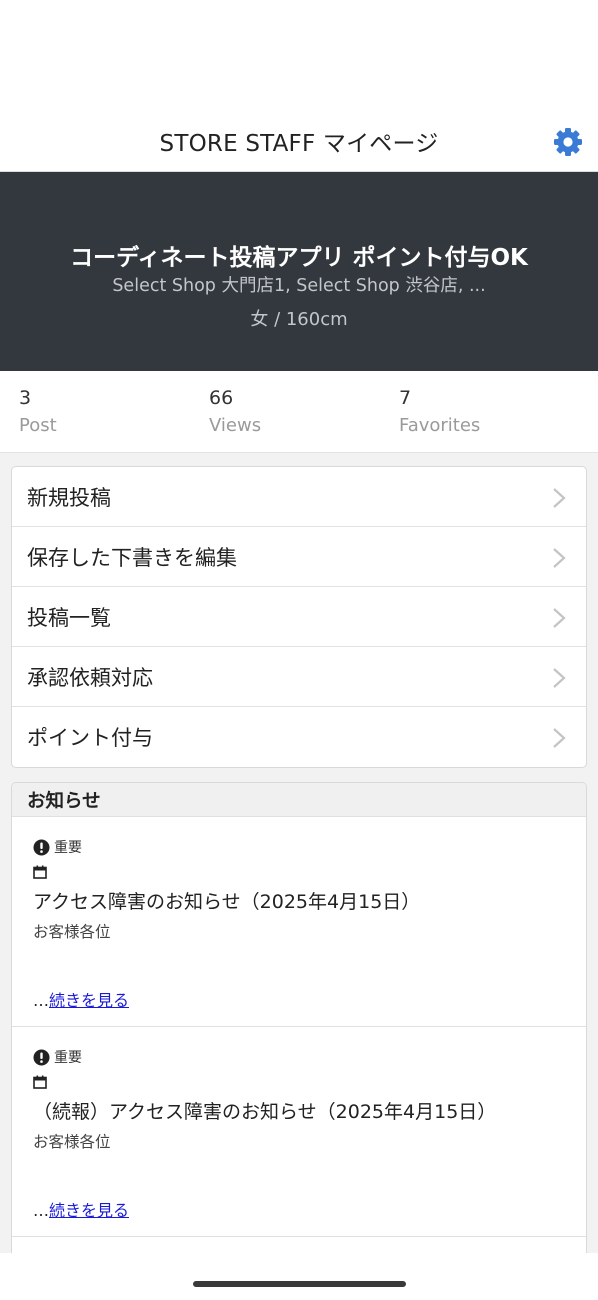 The image size is (598, 1300). I want to click on stat-posts: 3 Post, so click(109, 411).